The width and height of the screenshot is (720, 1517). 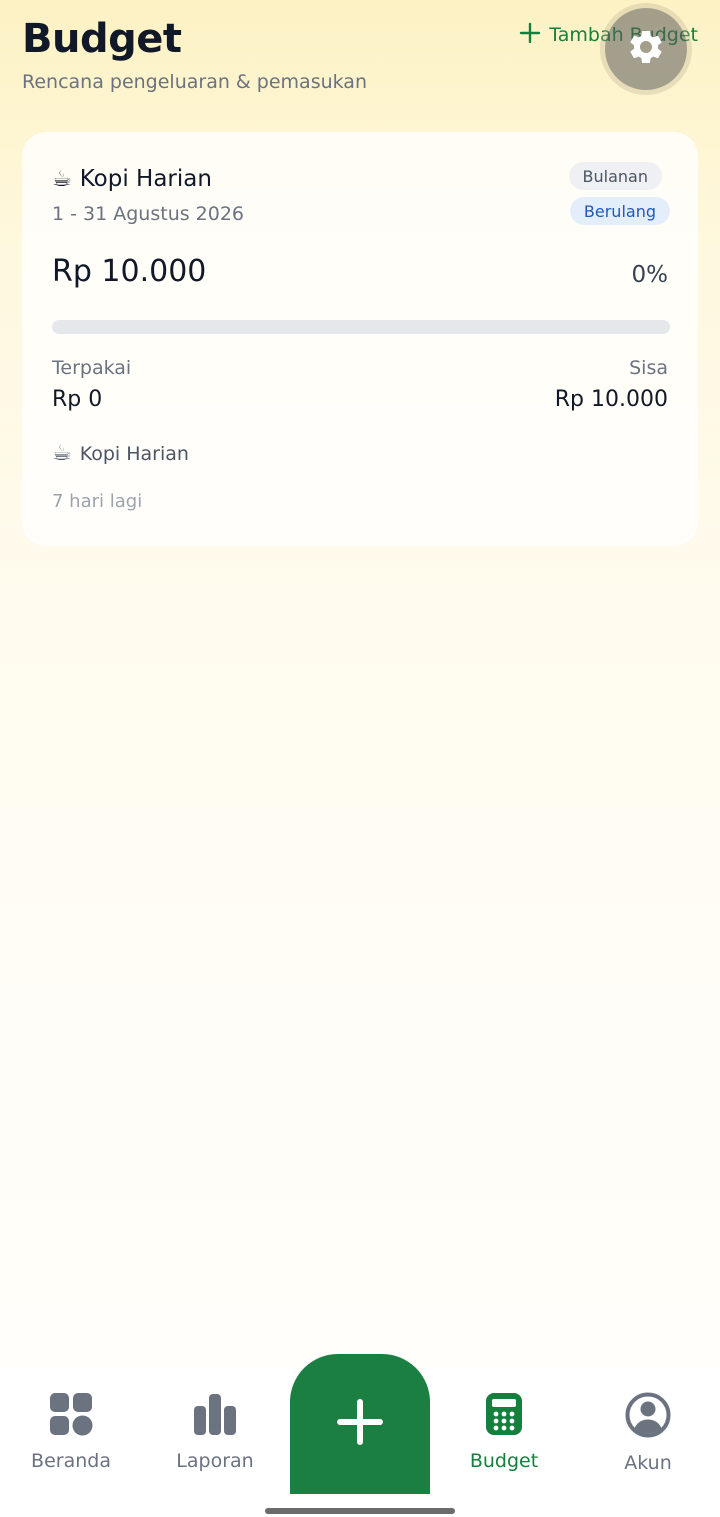 I want to click on add-transaction-button, so click(x=360, y=1424).